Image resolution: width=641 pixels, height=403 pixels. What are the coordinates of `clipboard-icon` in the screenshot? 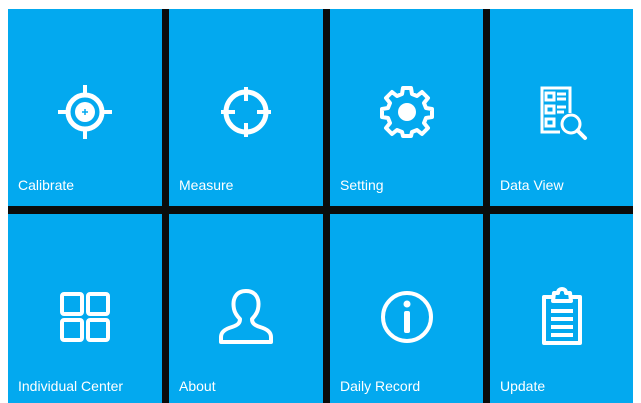 It's located at (561, 316).